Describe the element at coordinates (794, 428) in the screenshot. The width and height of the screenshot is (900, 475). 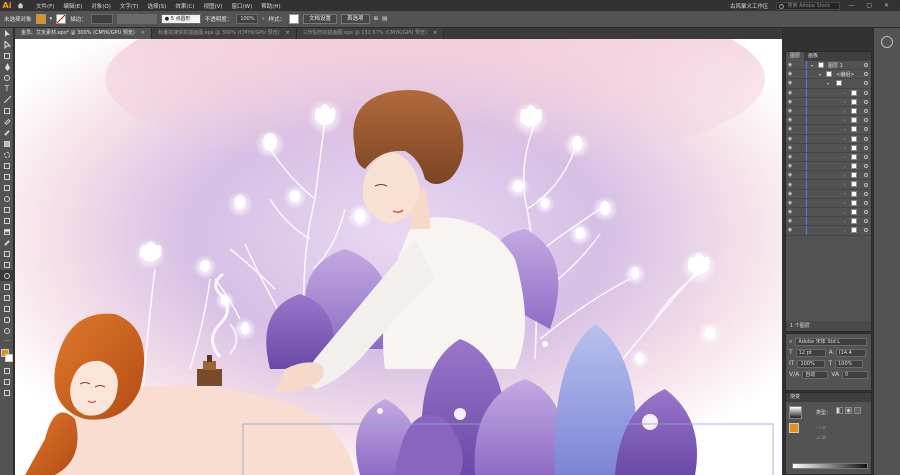
I see `fill-icon` at that location.